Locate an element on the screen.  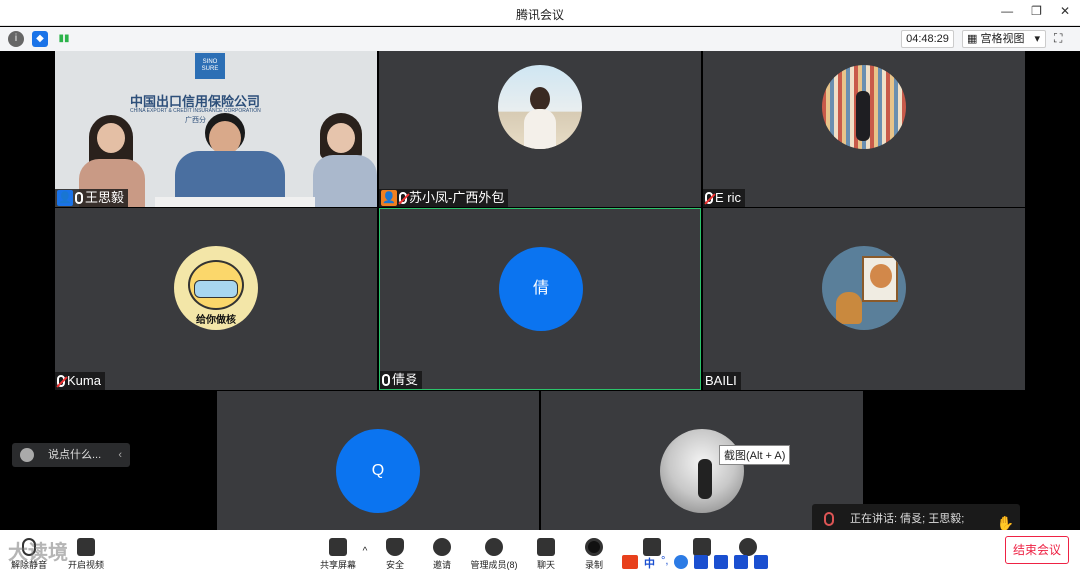
participant-tile-q: Q is located at coordinates (378, 460).